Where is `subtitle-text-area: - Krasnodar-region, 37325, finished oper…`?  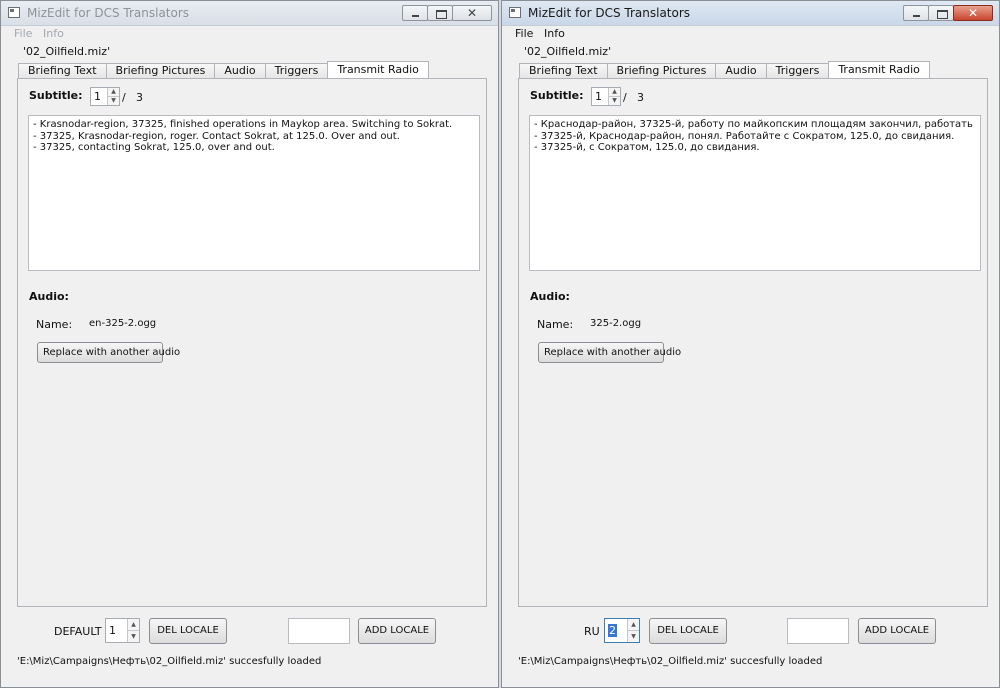 subtitle-text-area: - Krasnodar-region, 37325, finished oper… is located at coordinates (254, 193).